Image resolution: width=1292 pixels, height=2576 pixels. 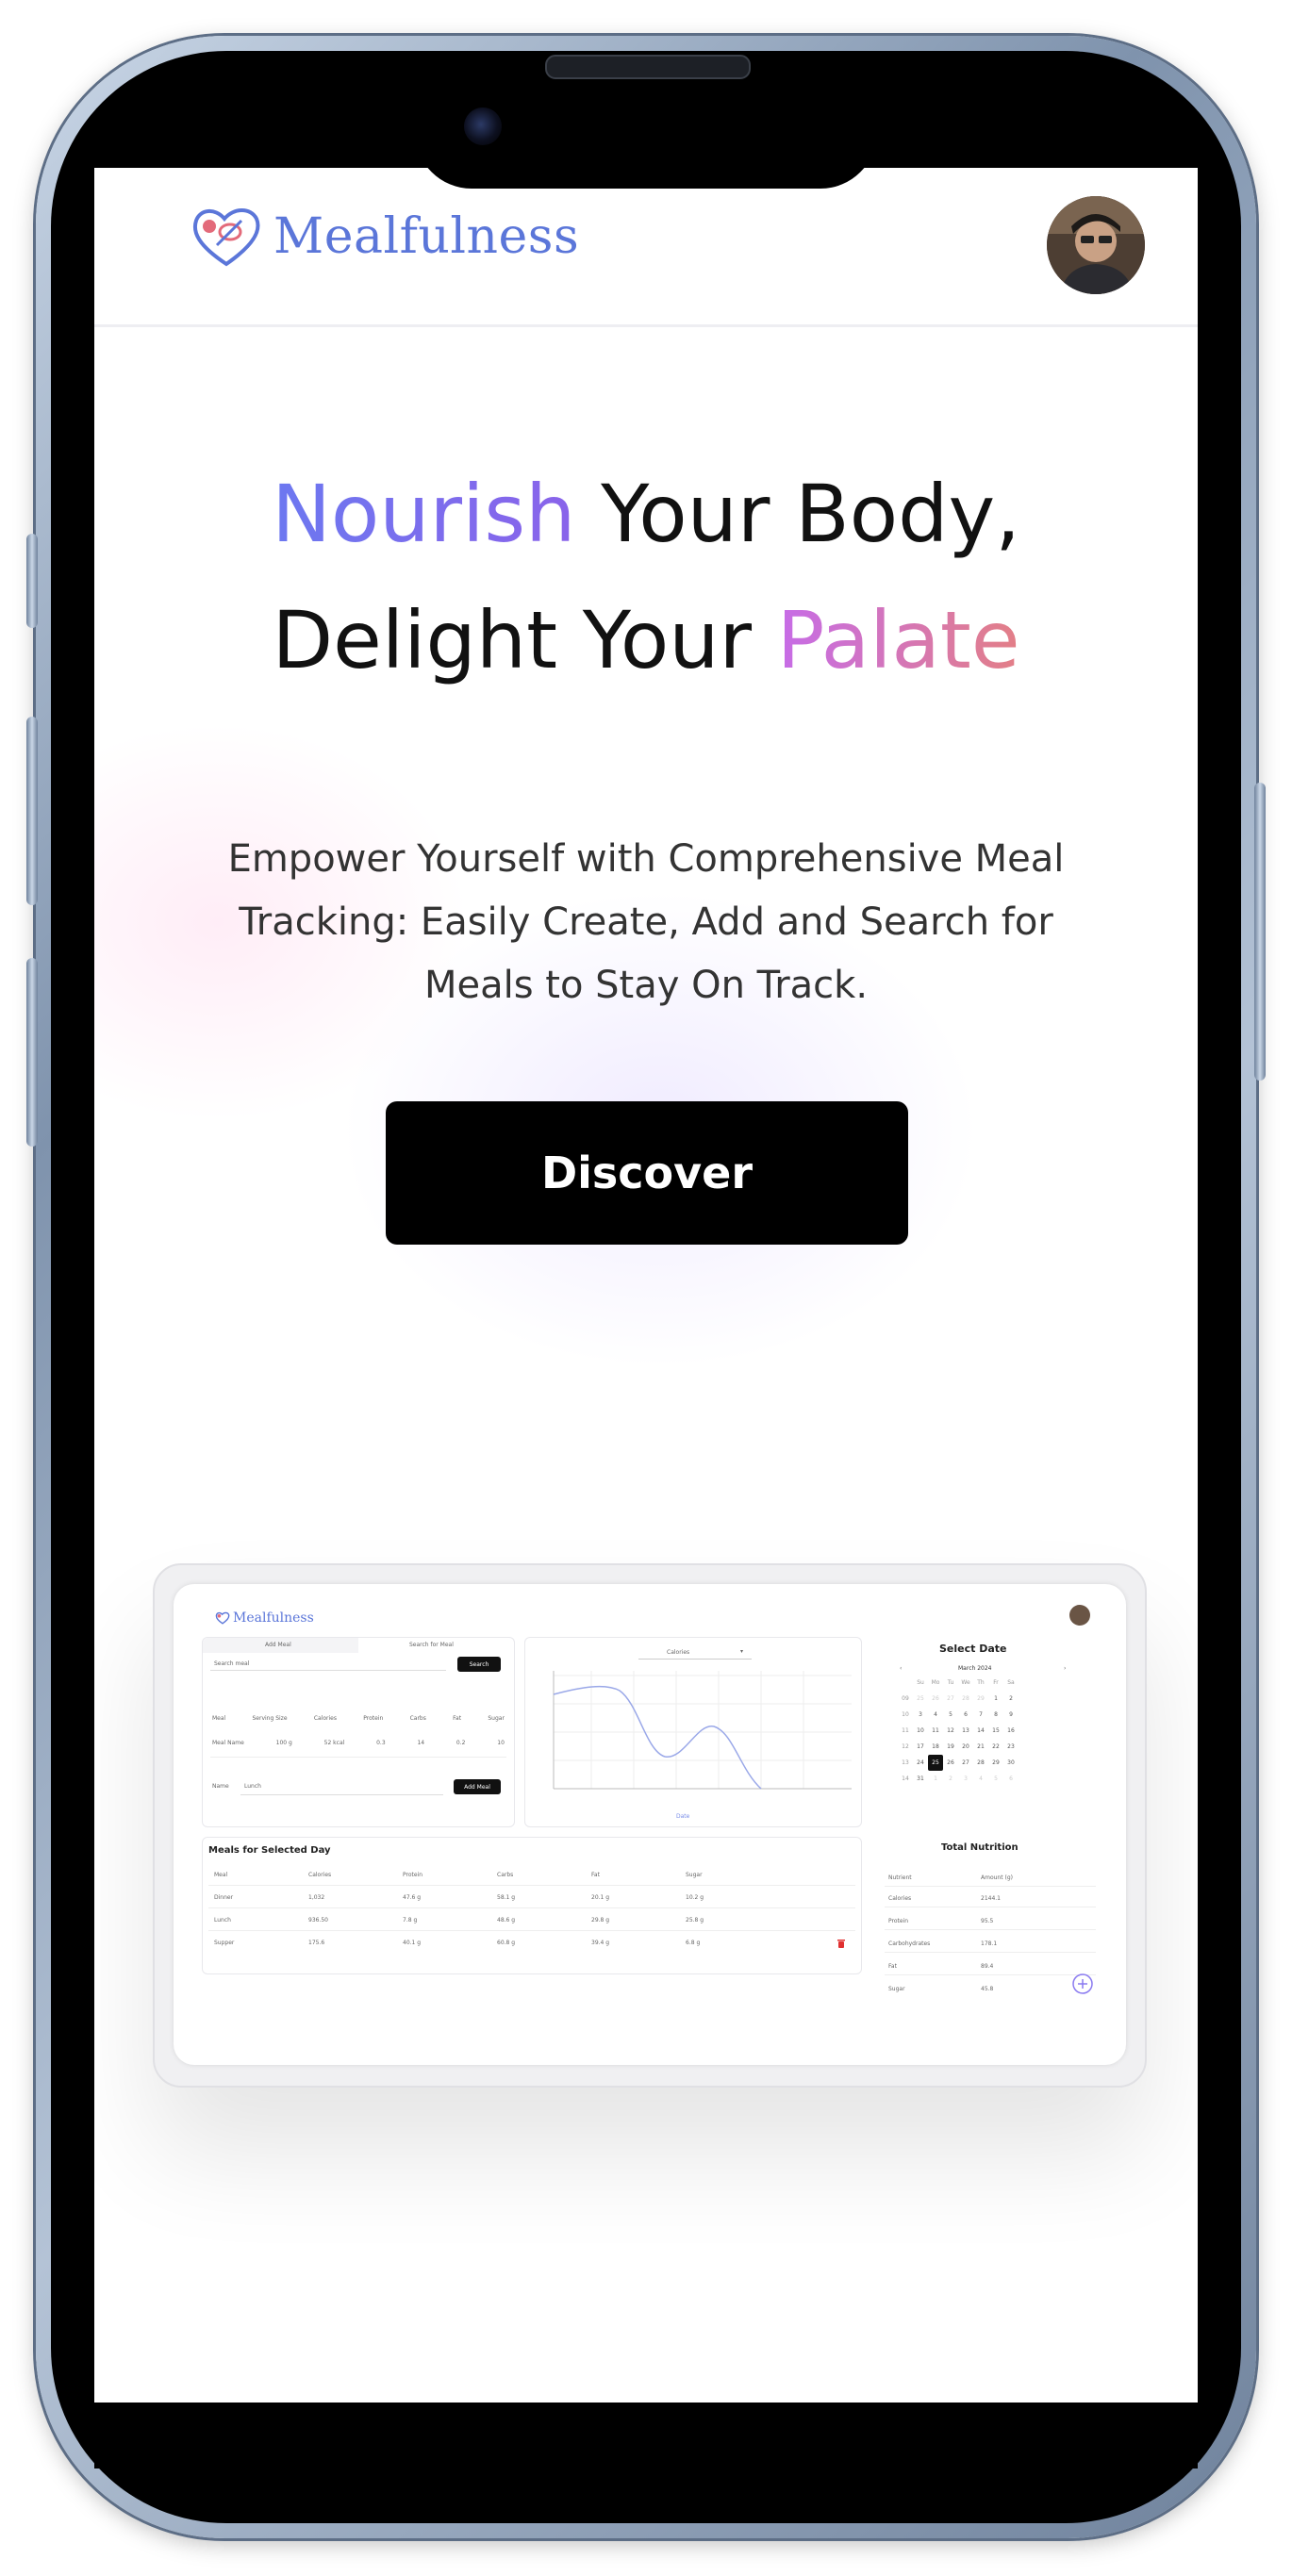 What do you see at coordinates (920, 1682) in the screenshot?
I see `calendar-weekday: Su` at bounding box center [920, 1682].